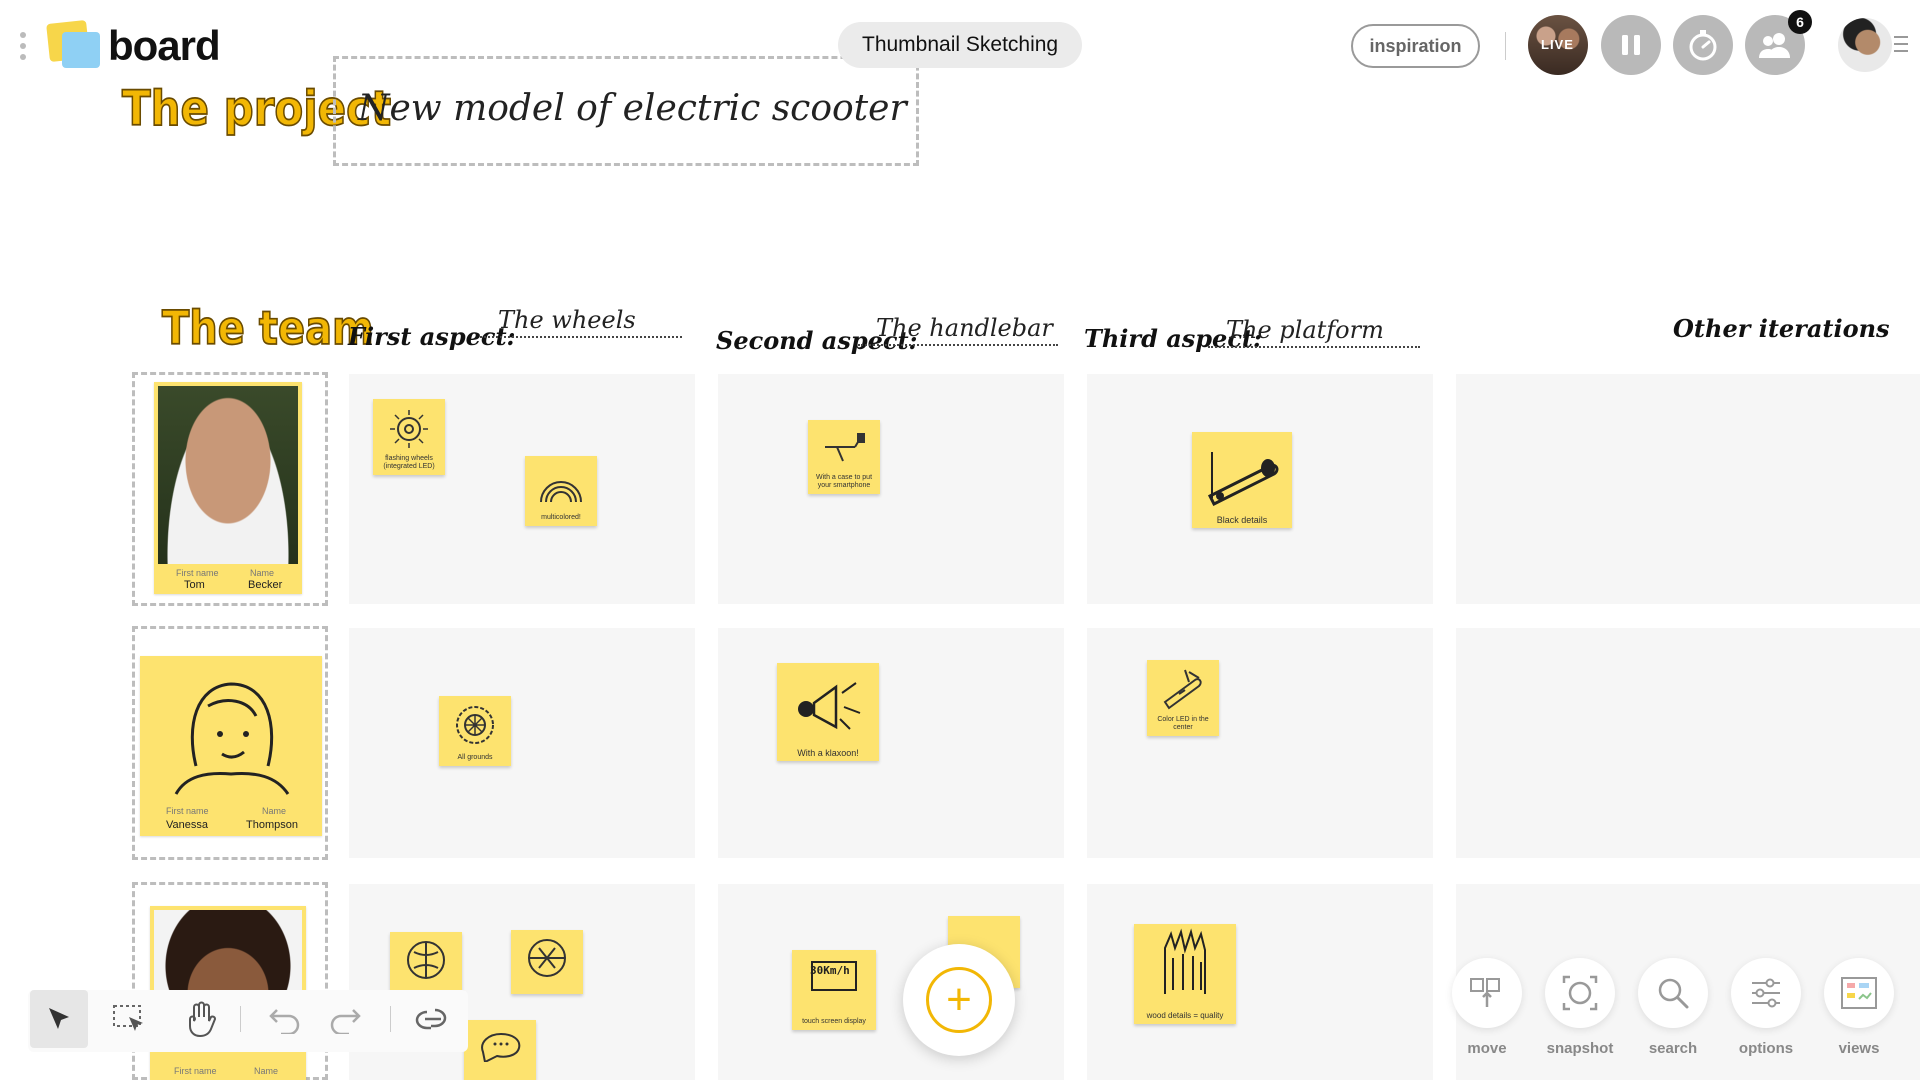 Image resolution: width=1920 pixels, height=1080 pixels. Describe the element at coordinates (522, 743) in the screenshot. I see `cell-r2-c1` at that location.